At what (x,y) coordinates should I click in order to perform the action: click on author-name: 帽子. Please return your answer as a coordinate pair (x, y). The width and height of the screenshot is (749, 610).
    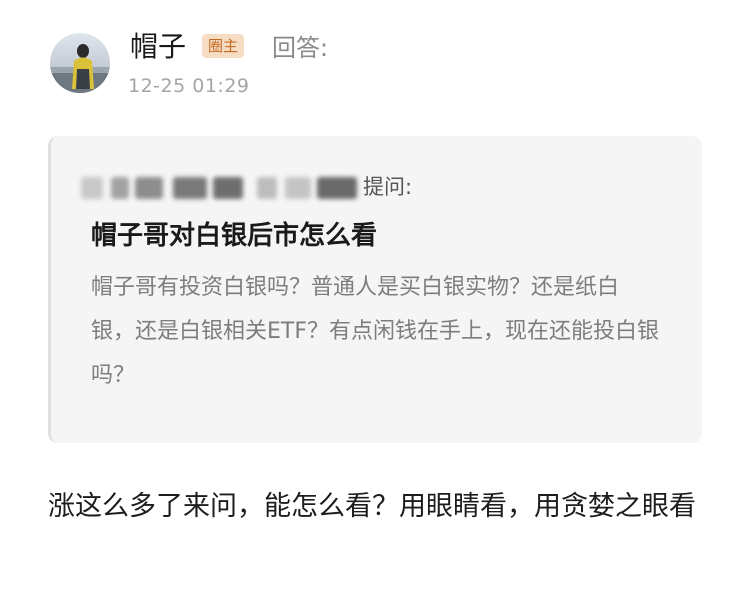
    Looking at the image, I should click on (158, 47).